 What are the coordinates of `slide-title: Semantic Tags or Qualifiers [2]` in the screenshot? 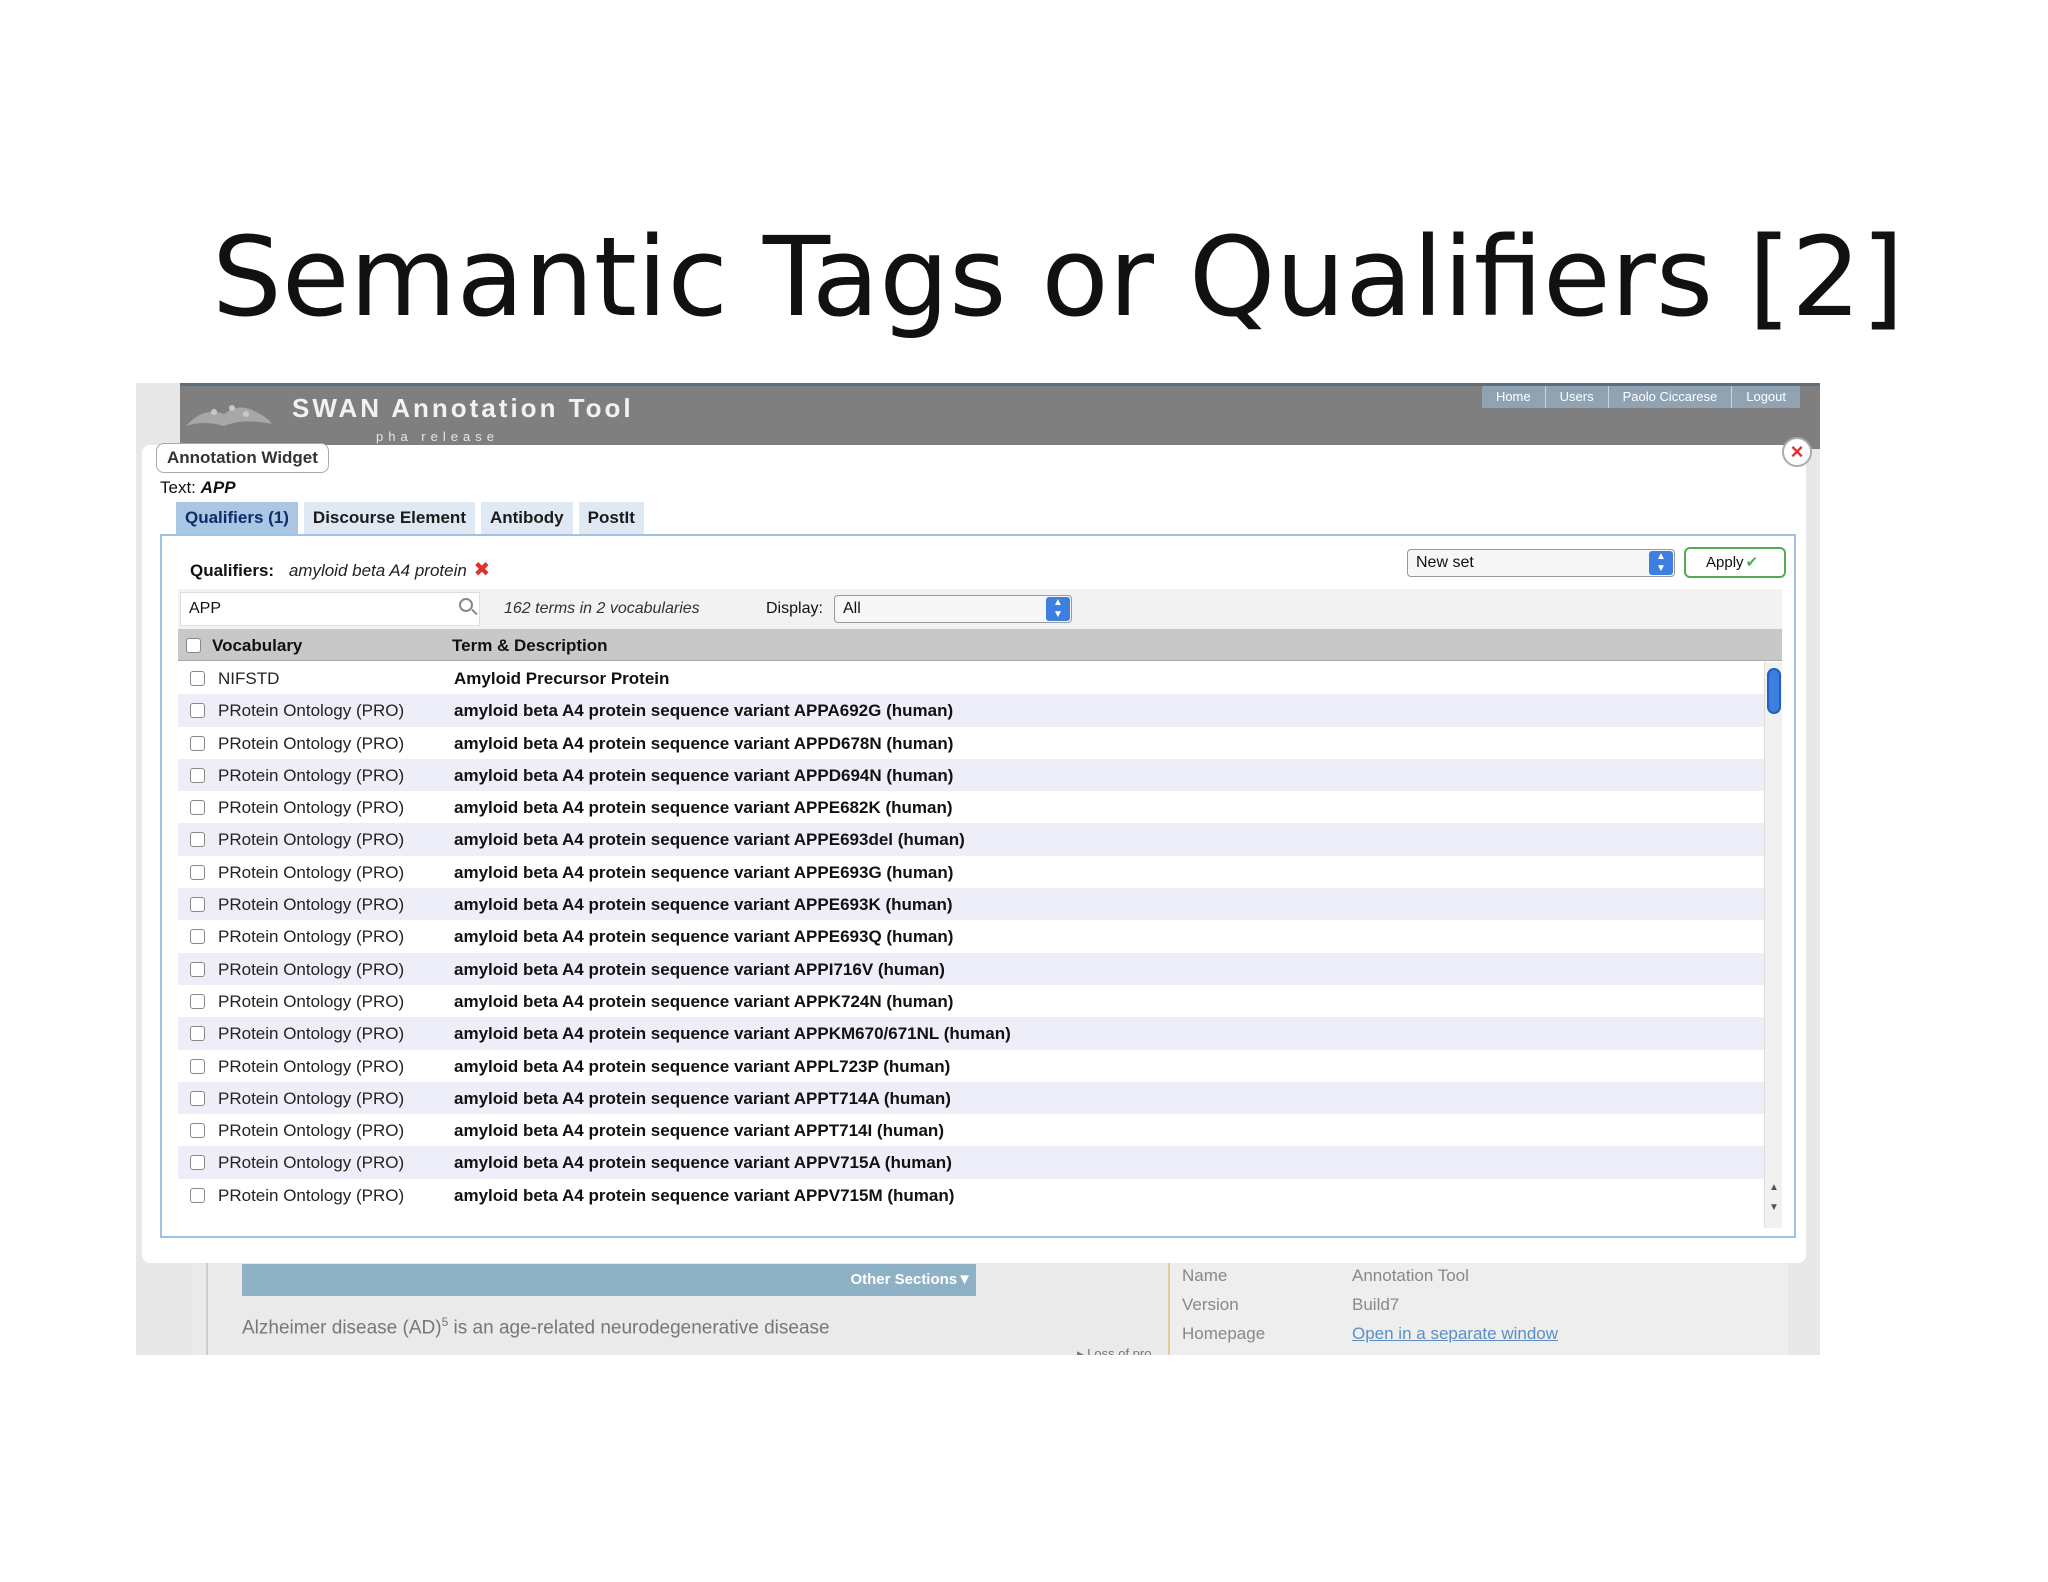 It's located at (1058, 277).